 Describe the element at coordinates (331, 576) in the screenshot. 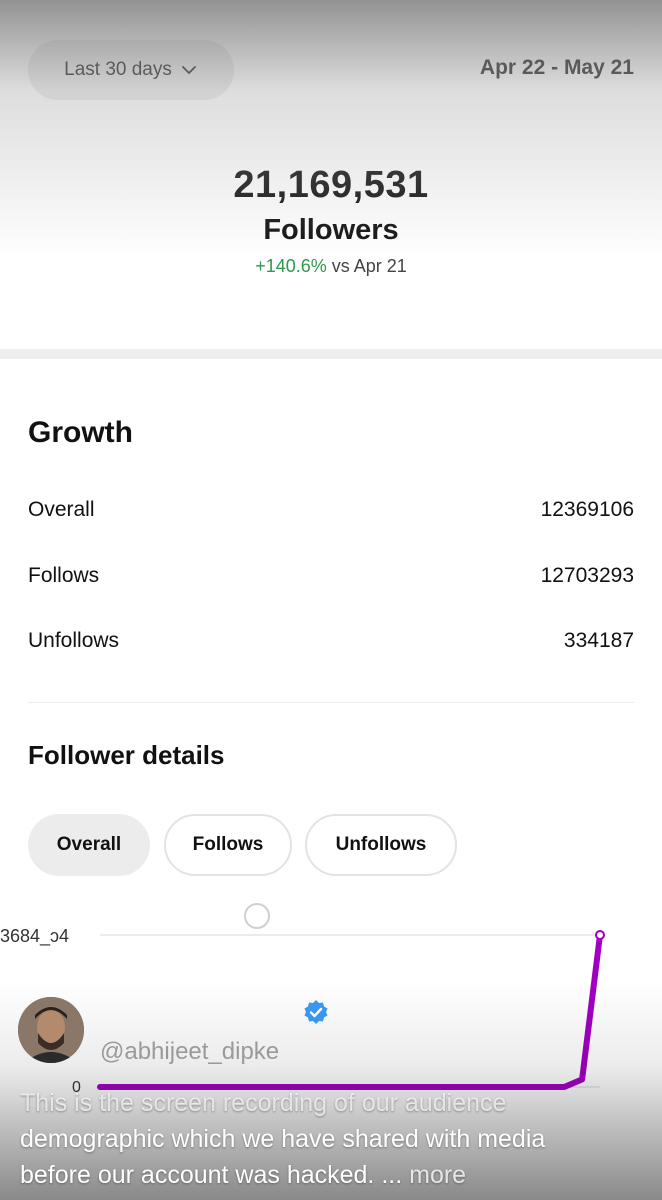

I see `growth-row-follows: Follows 12703293` at that location.